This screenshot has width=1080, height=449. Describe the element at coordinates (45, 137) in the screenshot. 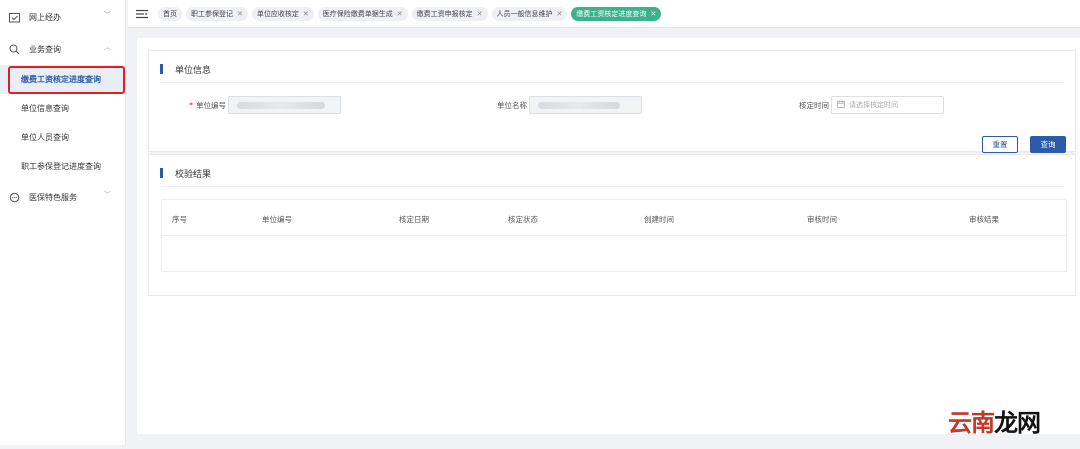

I see `sidebar-item-label: 单位人员查询` at that location.